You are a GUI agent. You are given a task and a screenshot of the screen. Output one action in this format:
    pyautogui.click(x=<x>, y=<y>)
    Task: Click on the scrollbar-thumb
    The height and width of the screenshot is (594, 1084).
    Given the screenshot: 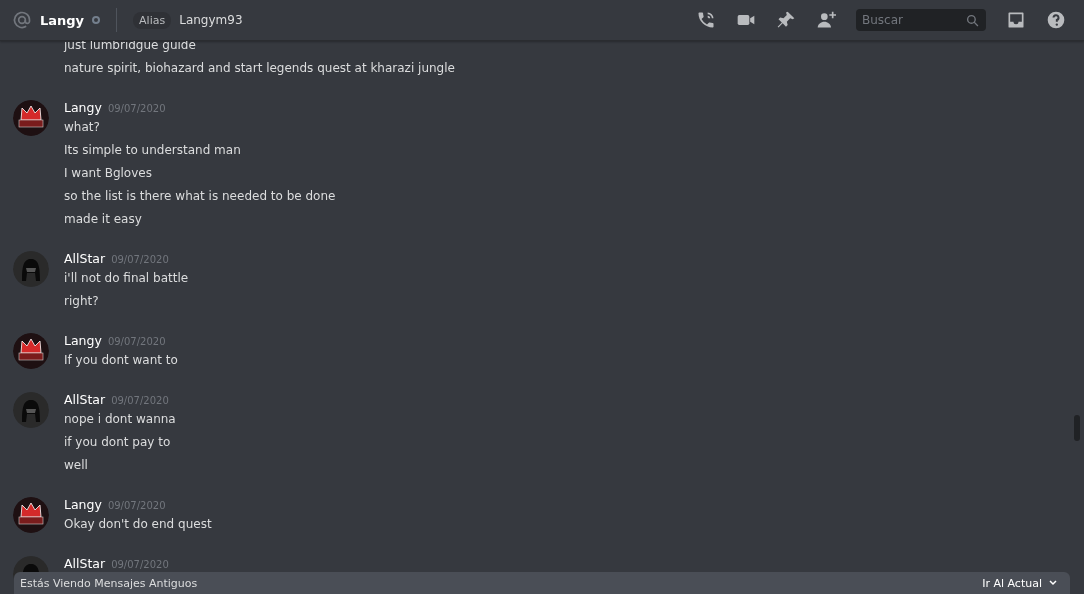 What is the action you would take?
    pyautogui.click(x=1077, y=428)
    